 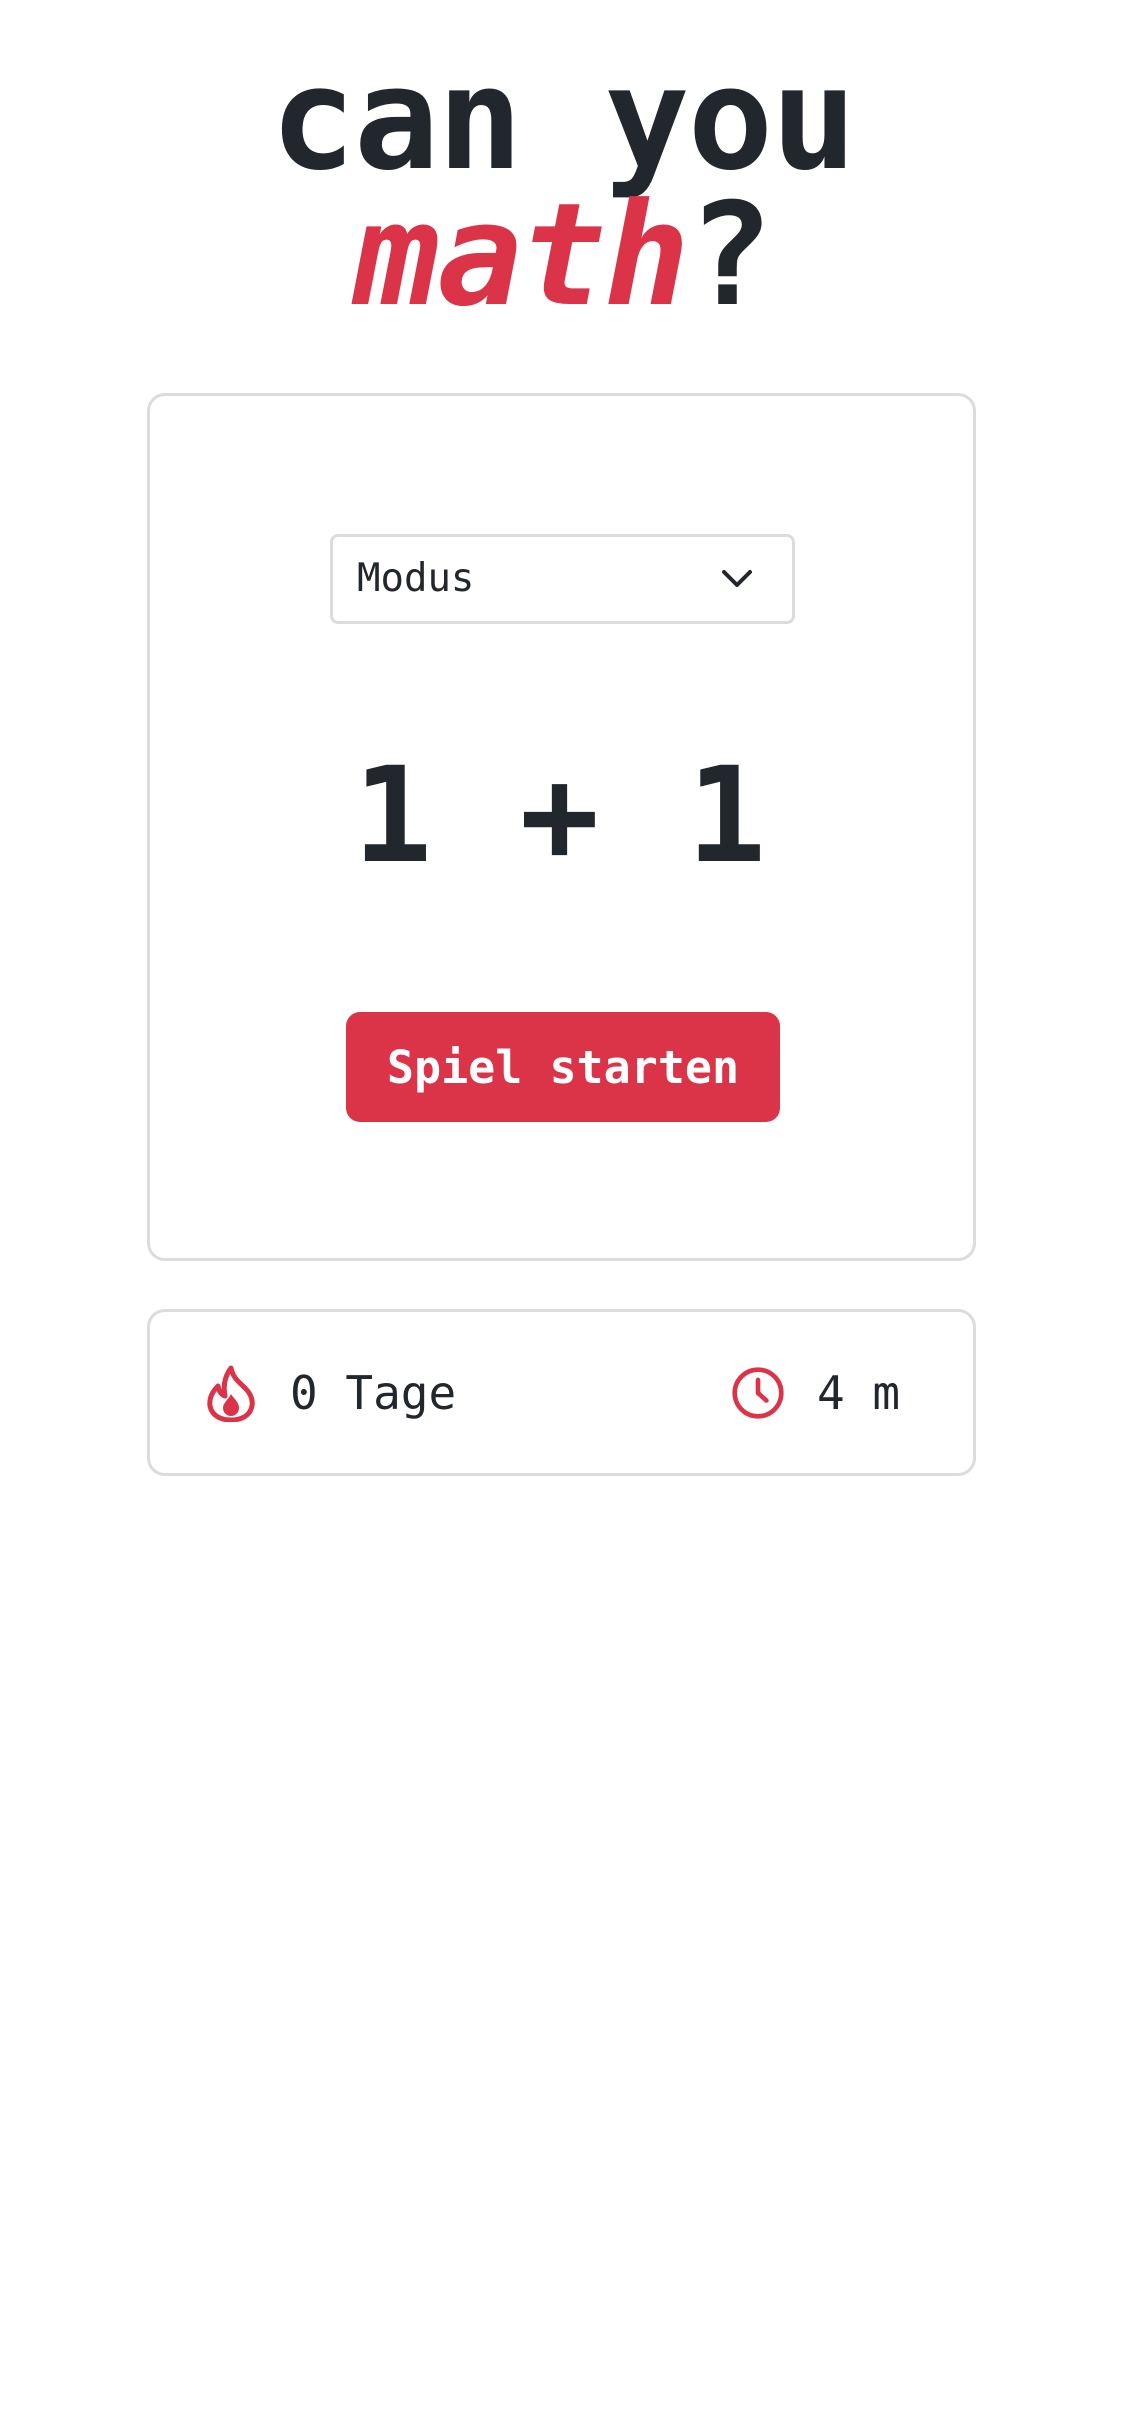 I want to click on title-line-2: math?, so click(x=562, y=256).